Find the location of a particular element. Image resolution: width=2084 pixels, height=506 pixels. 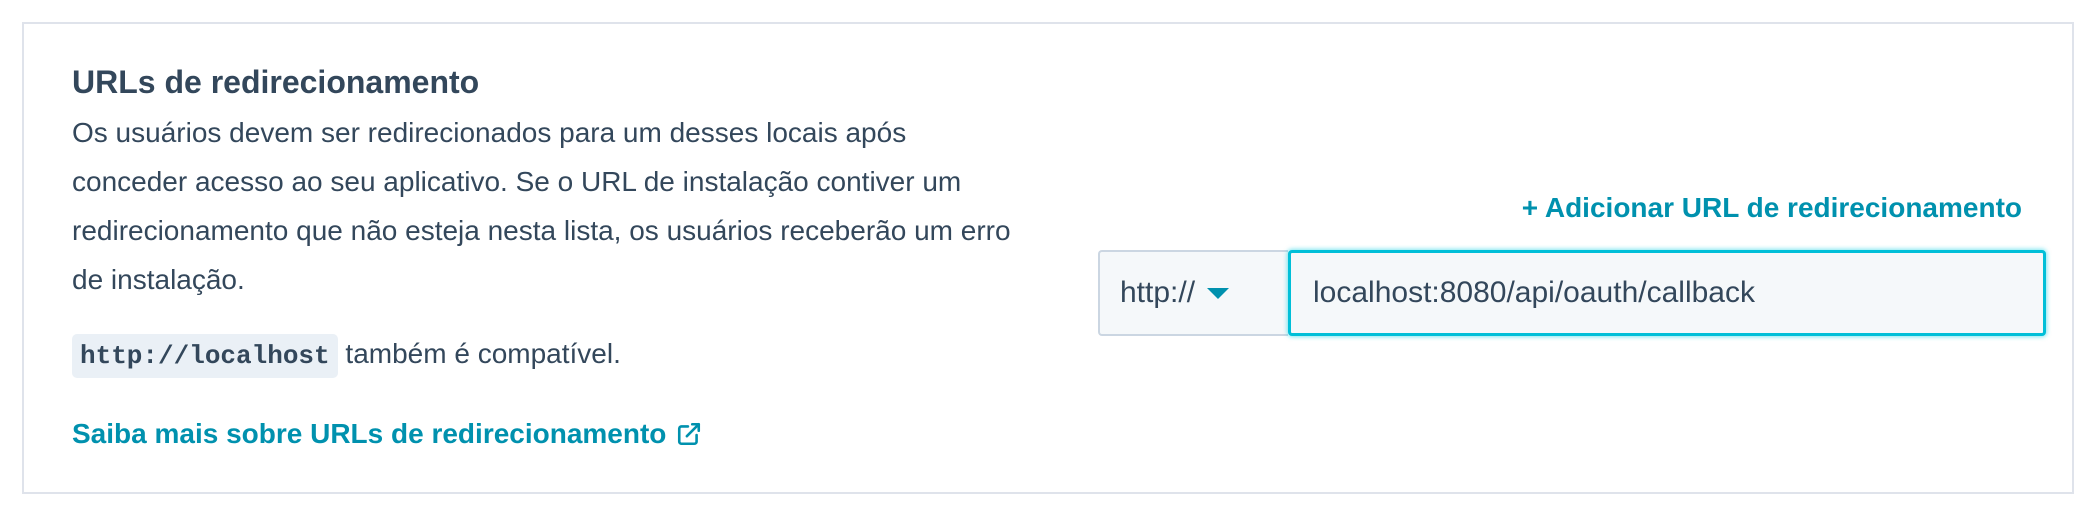

compat-text: também é compatível. is located at coordinates (479, 353).